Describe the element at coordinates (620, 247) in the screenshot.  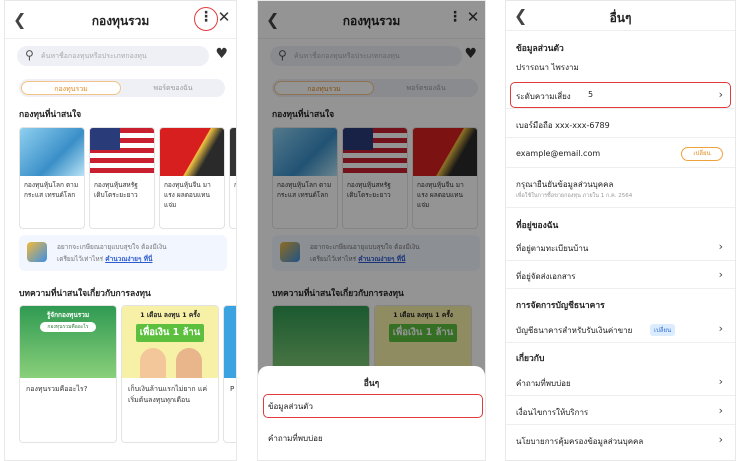
I see `address-row-registered: ที่อยู่ตามทะเบียนบ้าน ›` at that location.